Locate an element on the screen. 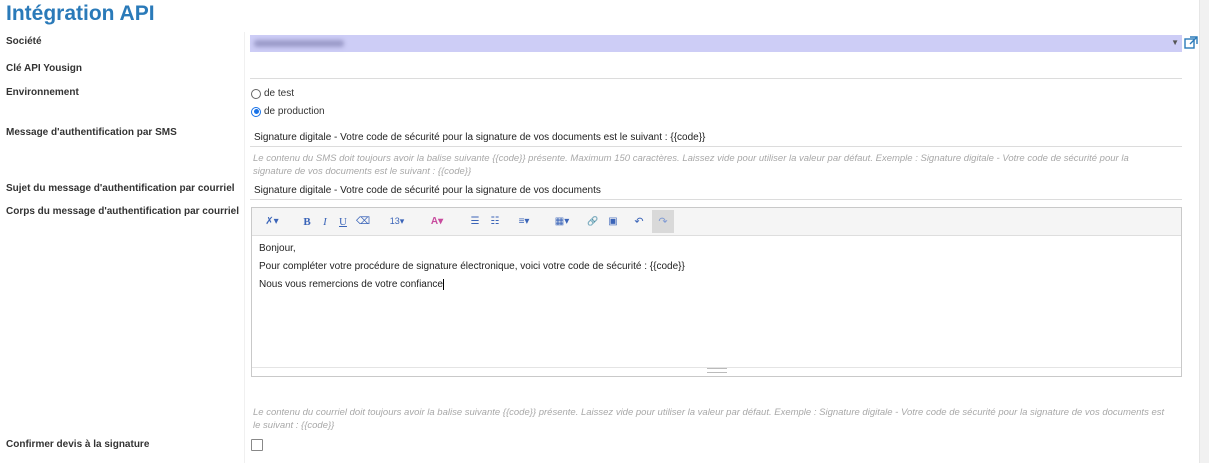 This screenshot has width=1209, height=463. confirm-quote-checkbox is located at coordinates (257, 445).